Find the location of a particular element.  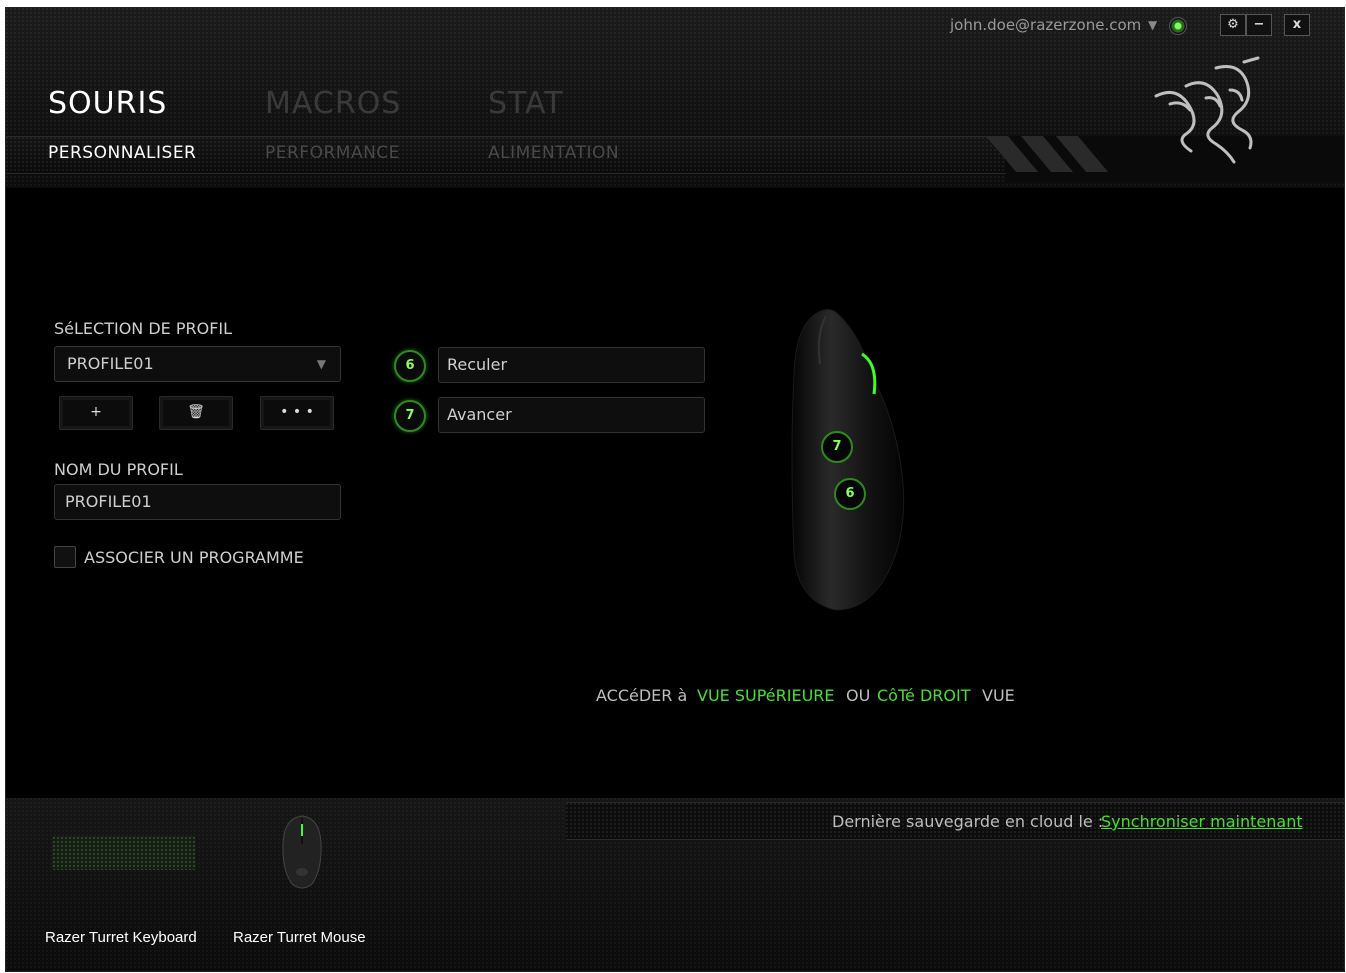

mouse-side-view is located at coordinates (848, 460).